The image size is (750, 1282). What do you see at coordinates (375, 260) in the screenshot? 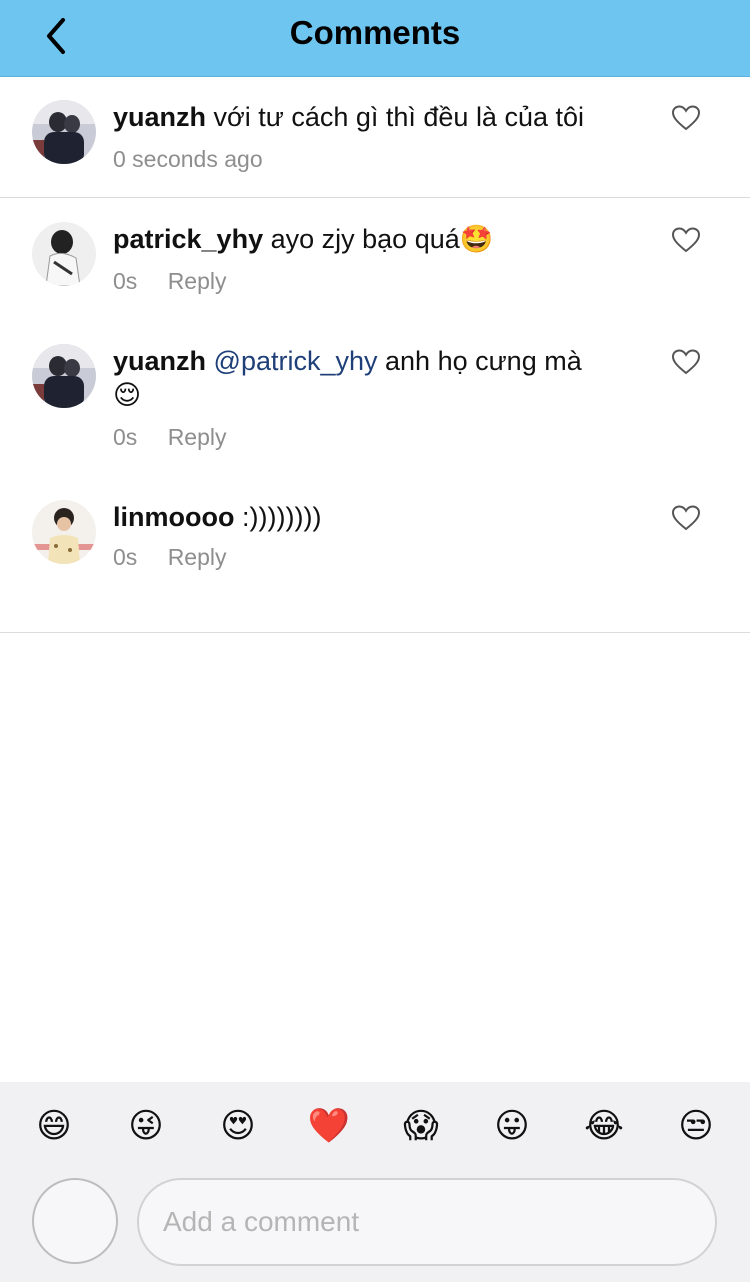
I see `comment-item: patrick_yhy ayo zjy bạo quá🤩 0s Reply` at bounding box center [375, 260].